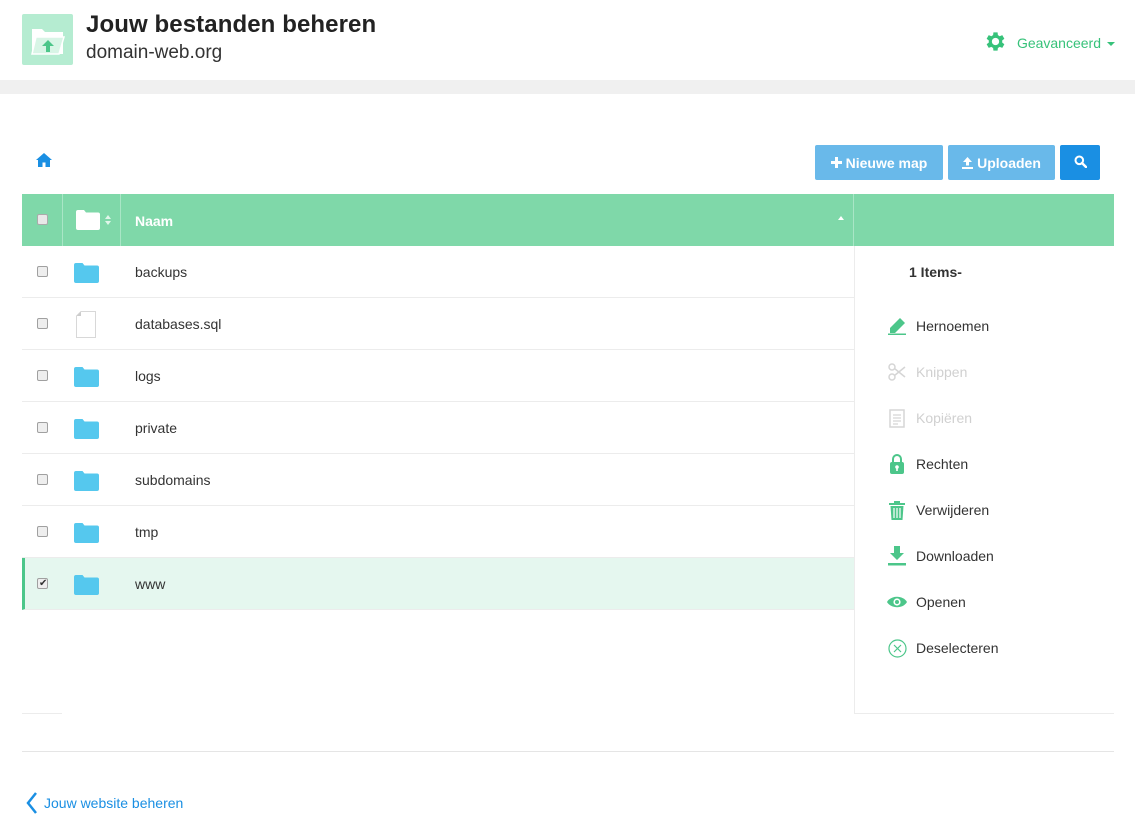 The height and width of the screenshot is (837, 1135). Describe the element at coordinates (944, 418) in the screenshot. I see `copy-label: Kopiëren` at that location.